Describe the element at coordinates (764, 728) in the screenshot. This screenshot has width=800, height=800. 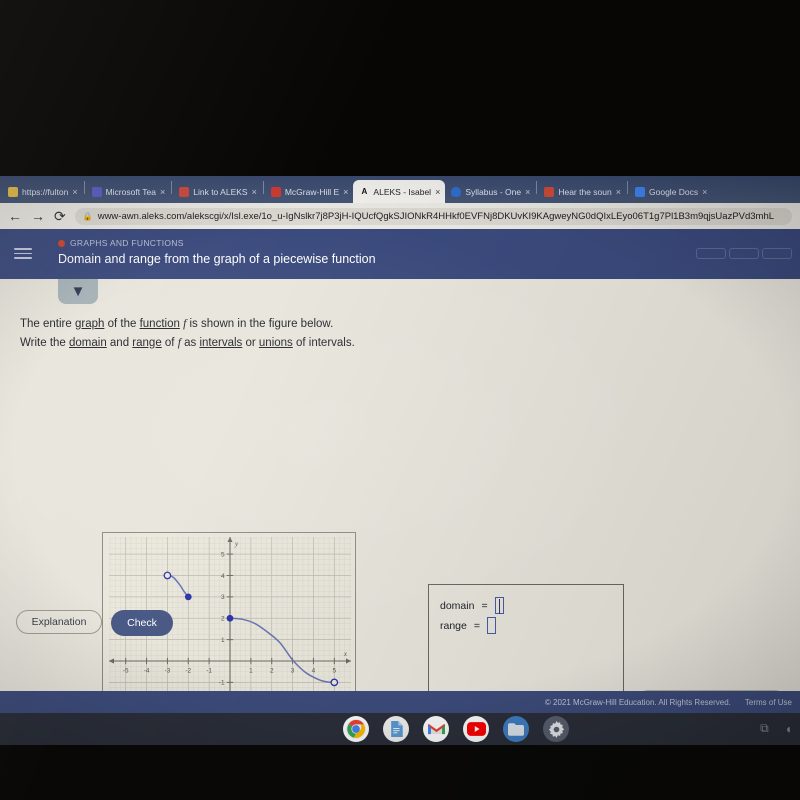
I see `screenshot-icon: ⧉` at that location.